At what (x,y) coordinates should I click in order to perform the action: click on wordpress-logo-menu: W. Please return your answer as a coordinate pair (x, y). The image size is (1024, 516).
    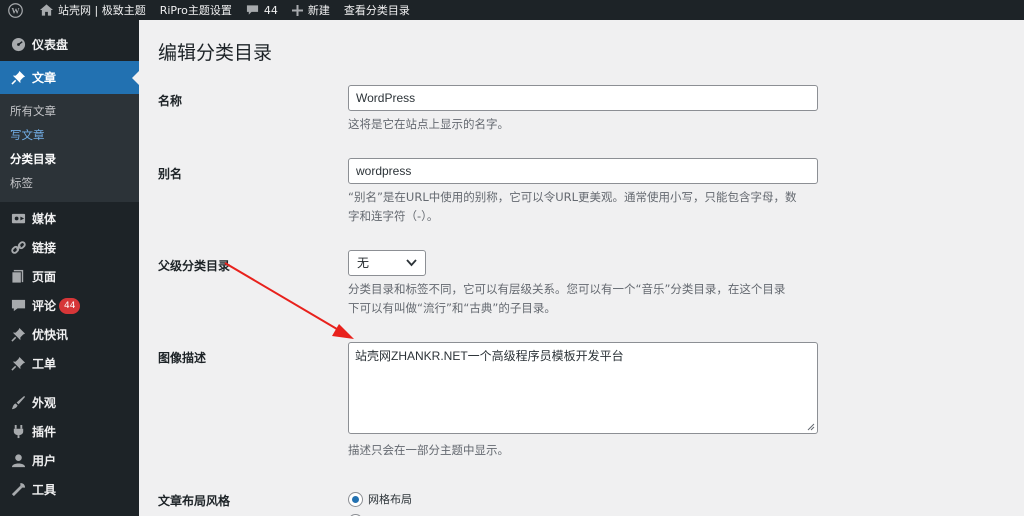
    Looking at the image, I should click on (16, 10).